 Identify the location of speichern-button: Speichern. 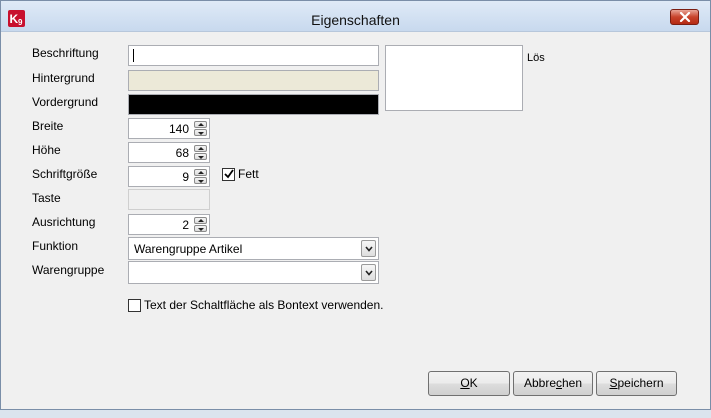
(636, 383).